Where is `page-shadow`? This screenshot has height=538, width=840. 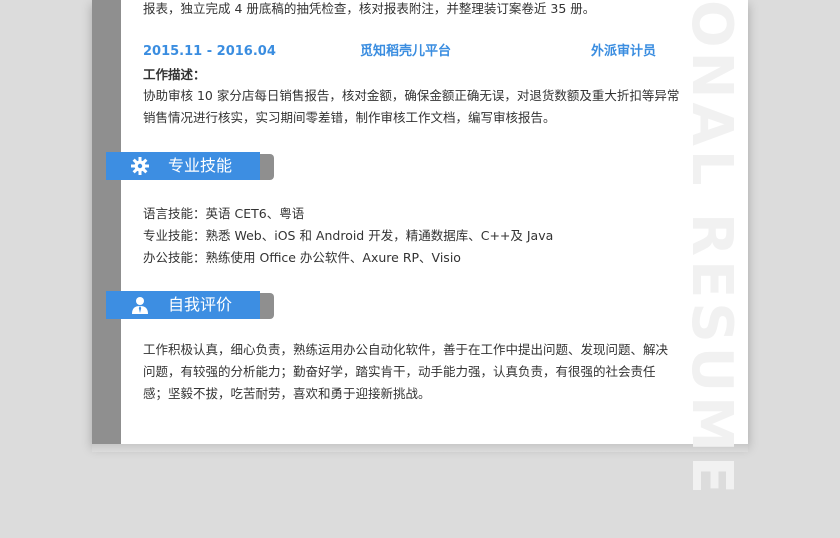 page-shadow is located at coordinates (420, 448).